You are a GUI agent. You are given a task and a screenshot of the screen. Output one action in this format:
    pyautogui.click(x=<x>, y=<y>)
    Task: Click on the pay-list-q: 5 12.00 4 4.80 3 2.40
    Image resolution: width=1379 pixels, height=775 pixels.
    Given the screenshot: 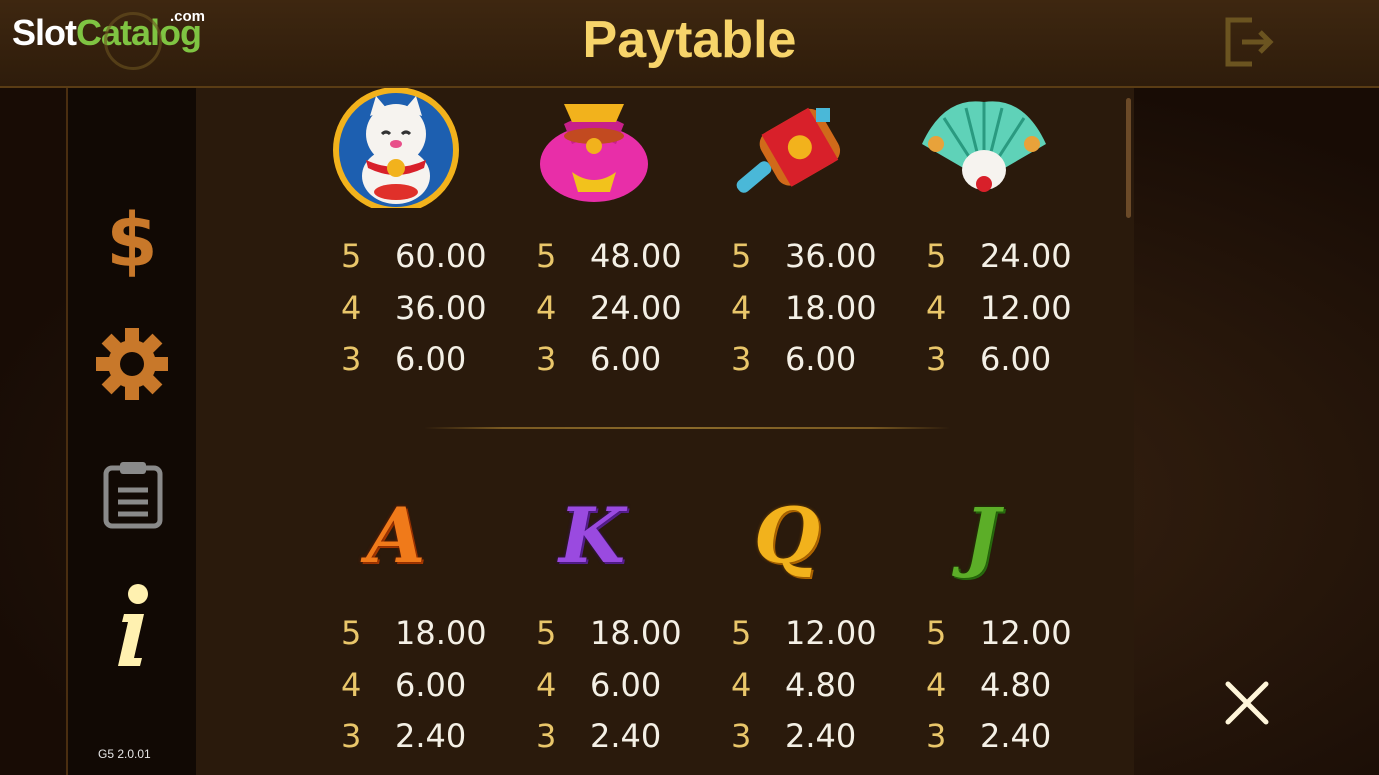 What is the action you would take?
    pyautogui.click(x=831, y=691)
    